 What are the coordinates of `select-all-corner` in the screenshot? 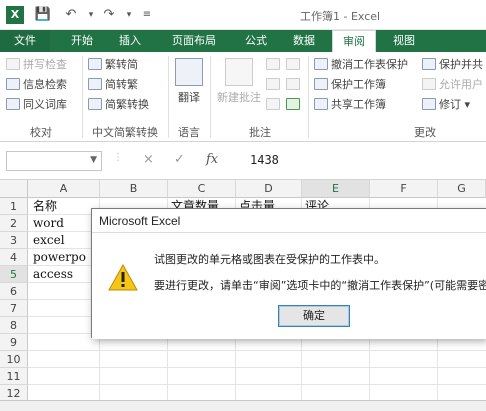 It's located at (14, 189).